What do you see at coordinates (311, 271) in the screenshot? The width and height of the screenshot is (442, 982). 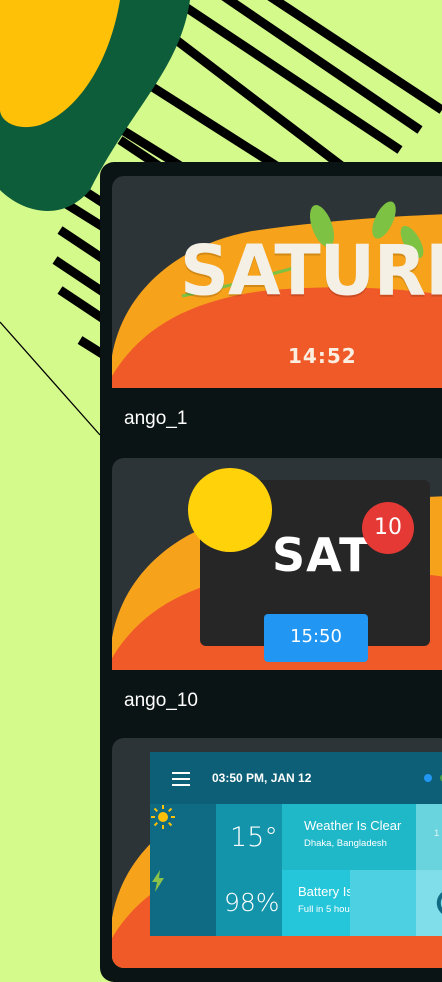 I see `day-name: SATURDAY` at bounding box center [311, 271].